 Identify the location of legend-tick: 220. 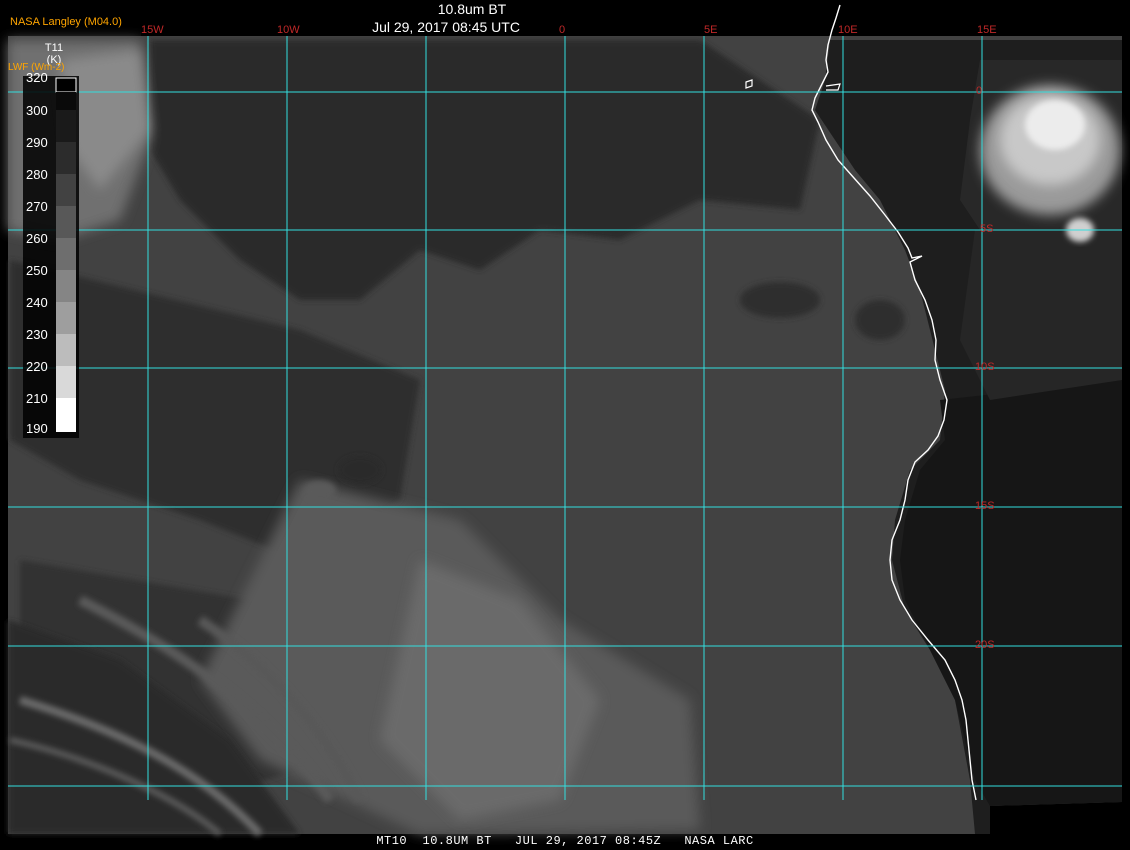
(37, 366).